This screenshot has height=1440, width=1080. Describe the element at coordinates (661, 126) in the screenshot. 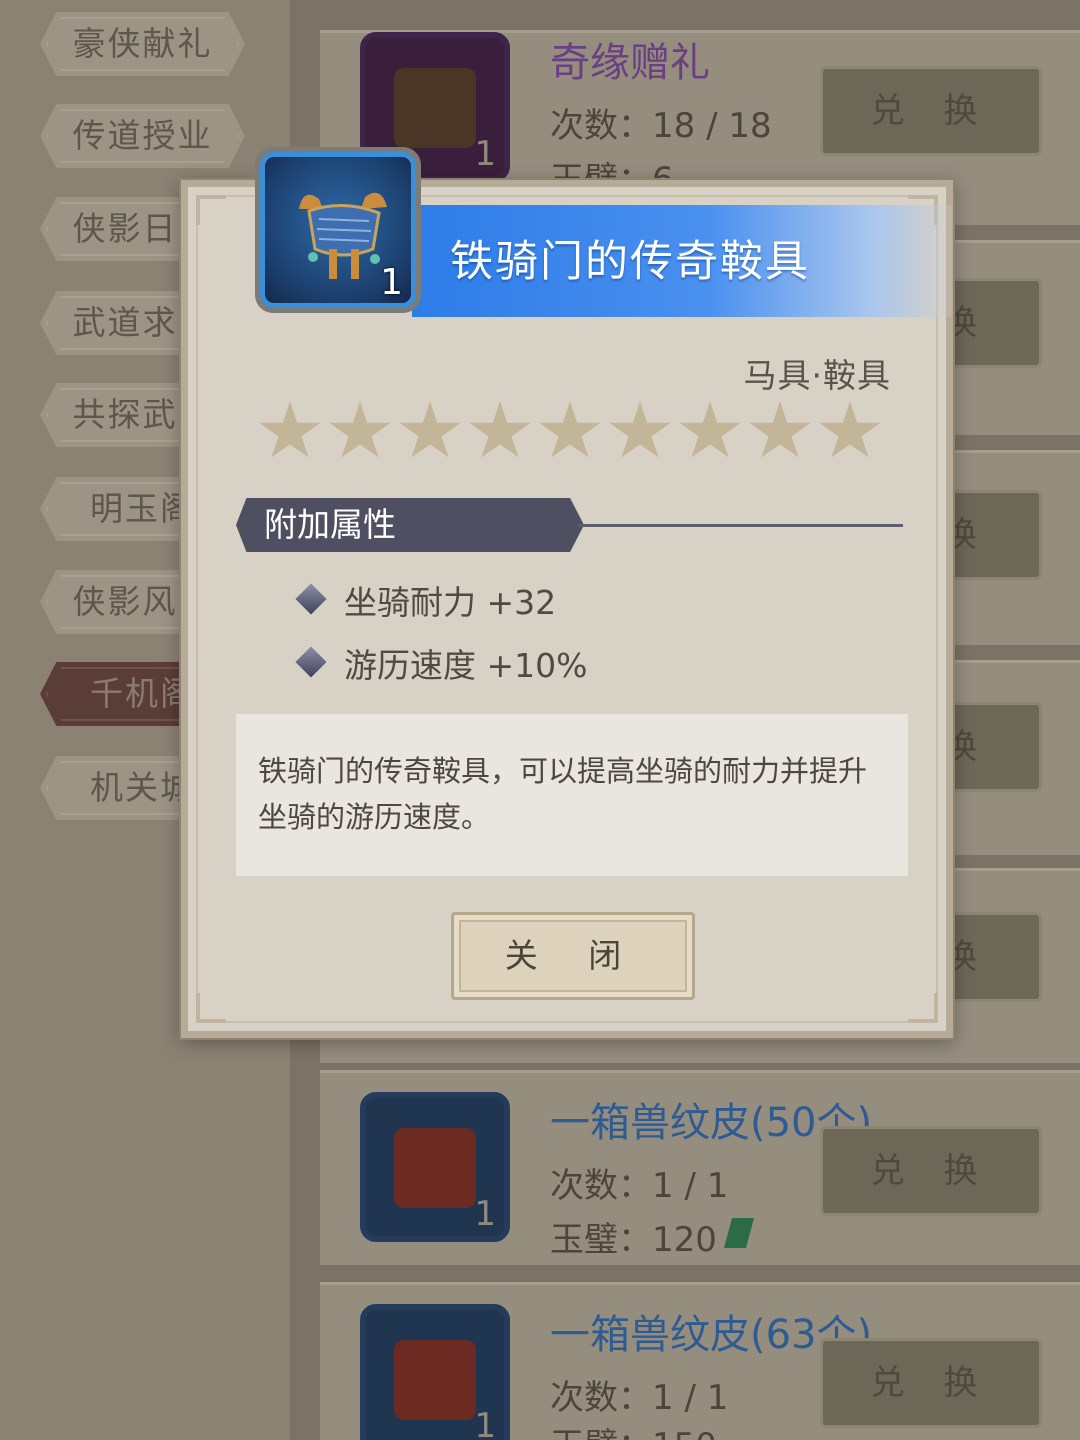

I see `item-count: 次数：18 / 18` at that location.